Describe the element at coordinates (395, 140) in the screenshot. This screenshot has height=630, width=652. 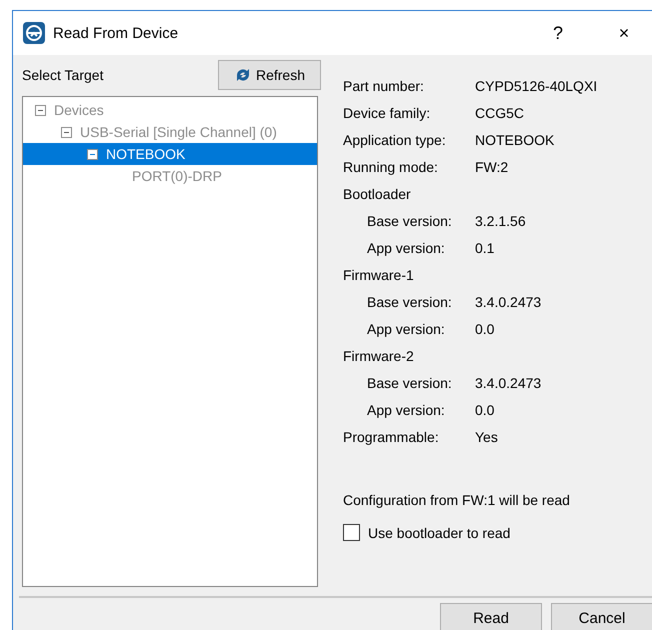
I see `field-label: Application type:` at that location.